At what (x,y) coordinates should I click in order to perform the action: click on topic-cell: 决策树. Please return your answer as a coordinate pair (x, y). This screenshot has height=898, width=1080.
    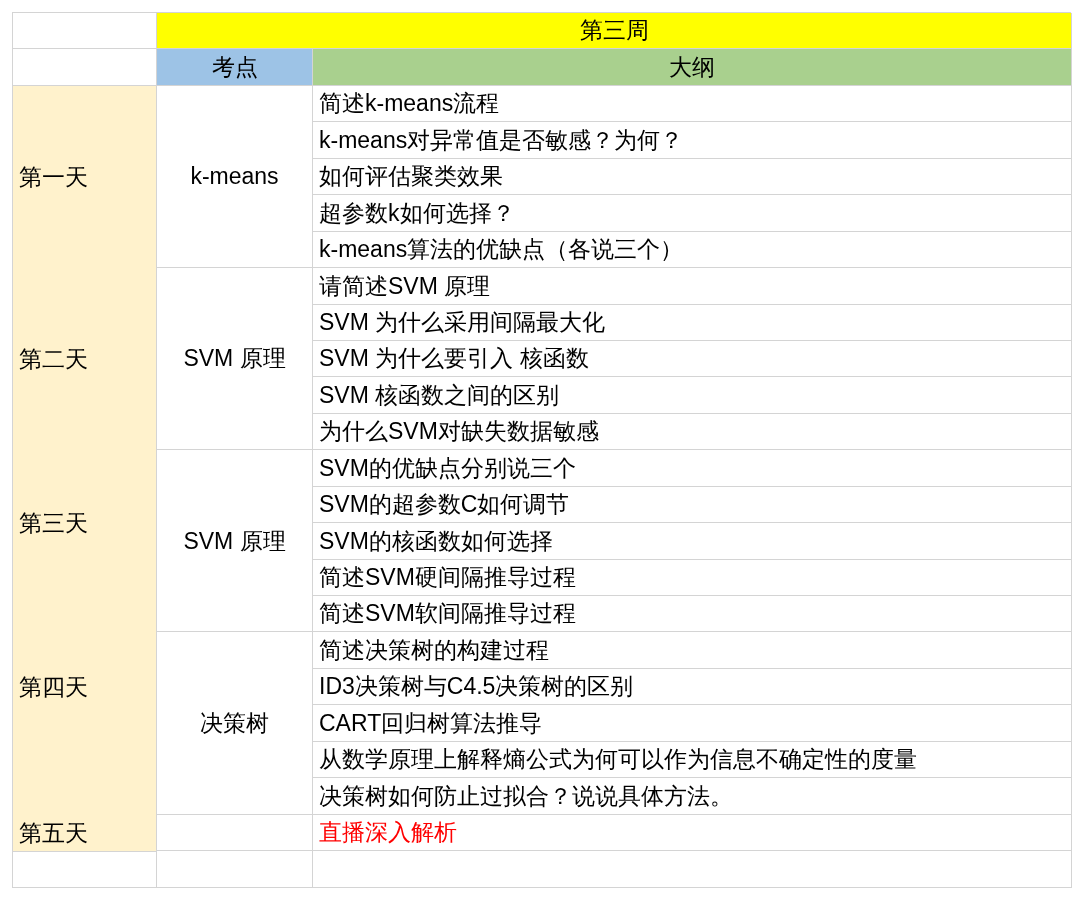
    Looking at the image, I should click on (235, 723).